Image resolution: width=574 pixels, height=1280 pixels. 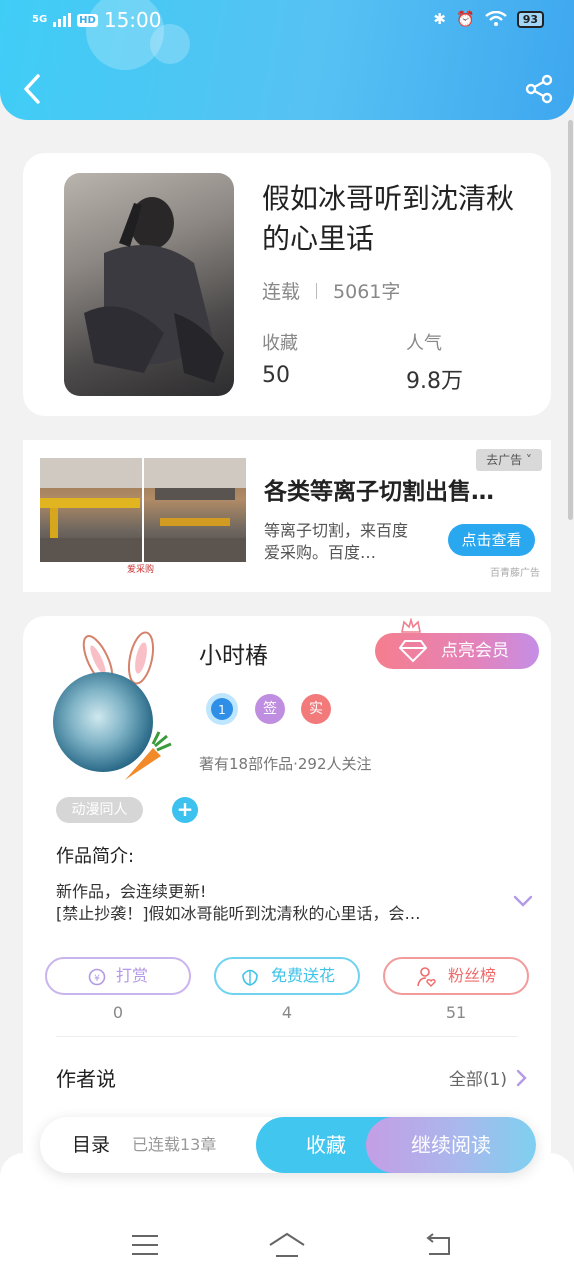 What do you see at coordinates (118, 1012) in the screenshot?
I see `tip-count: 0` at bounding box center [118, 1012].